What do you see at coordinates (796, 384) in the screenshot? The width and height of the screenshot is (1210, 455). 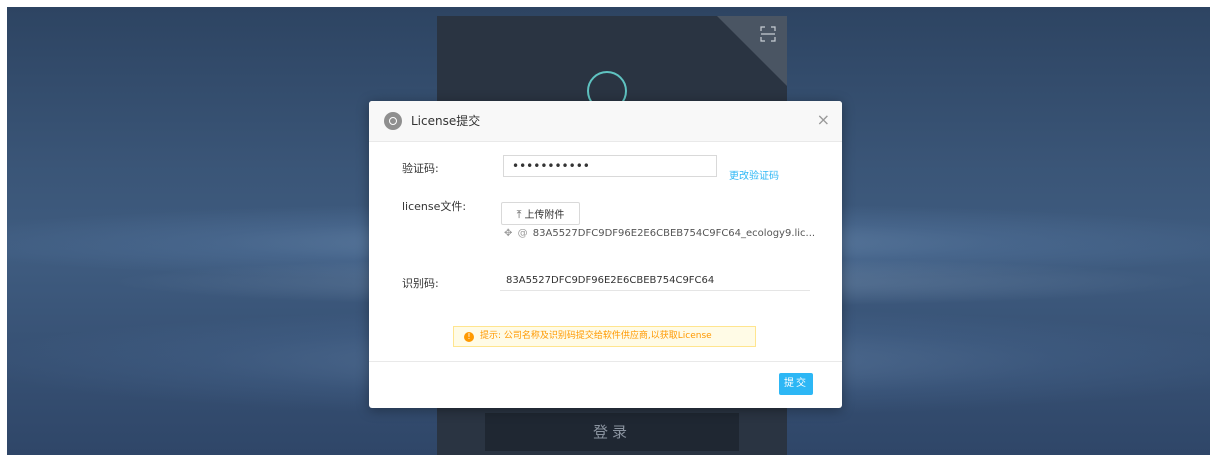 I see `submit-button: 提交` at bounding box center [796, 384].